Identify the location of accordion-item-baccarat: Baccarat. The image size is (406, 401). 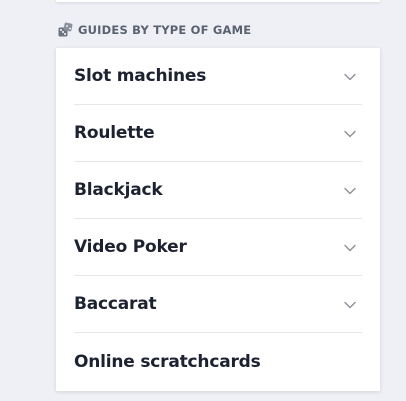
(218, 304).